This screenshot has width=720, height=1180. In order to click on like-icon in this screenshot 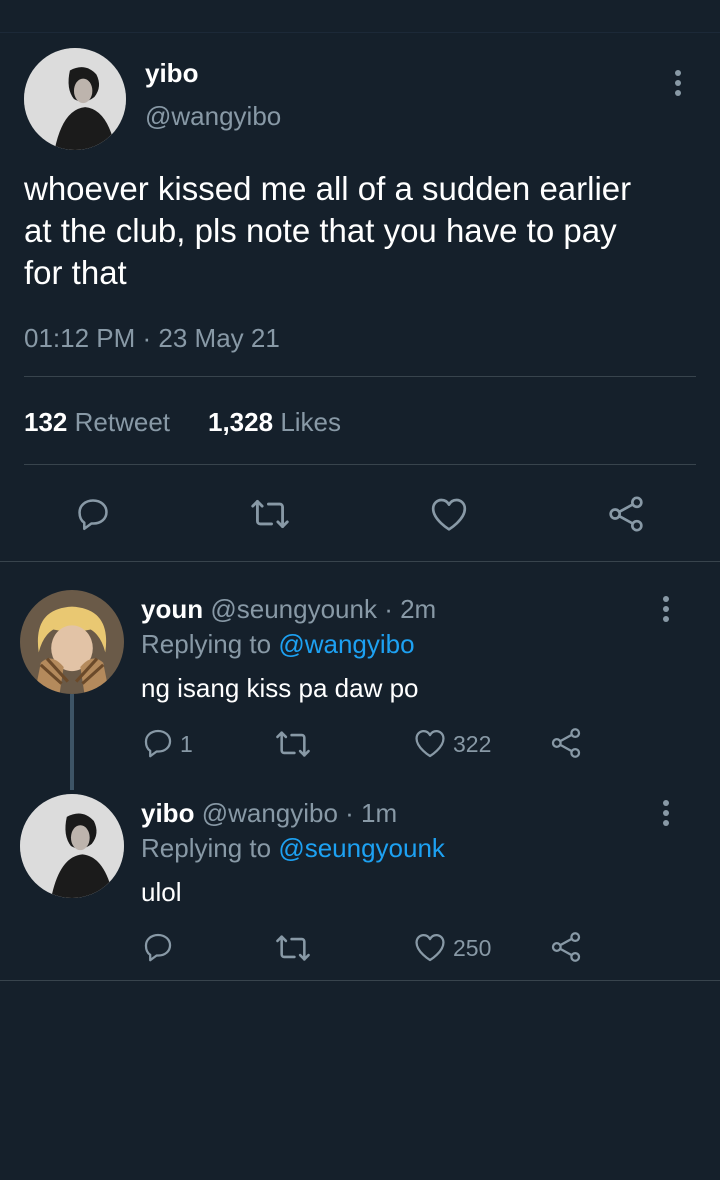, I will do `click(449, 514)`.